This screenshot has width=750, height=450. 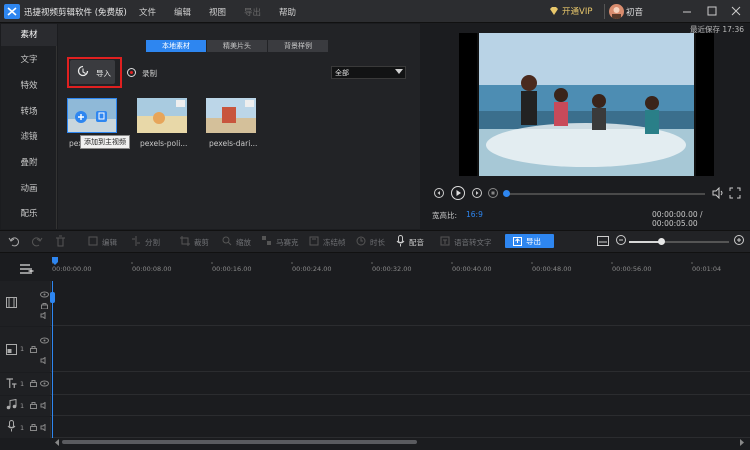 I want to click on export-label: 导出, so click(x=533, y=241).